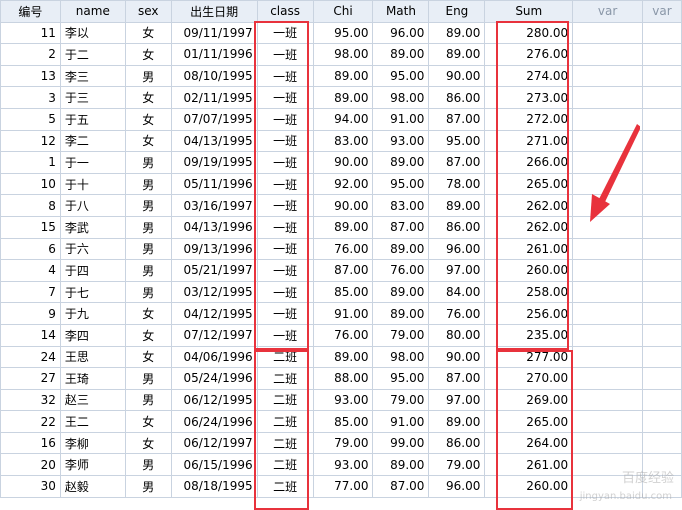  Describe the element at coordinates (214, 486) in the screenshot. I see `cell-birthdate: 08/18/1995` at that location.